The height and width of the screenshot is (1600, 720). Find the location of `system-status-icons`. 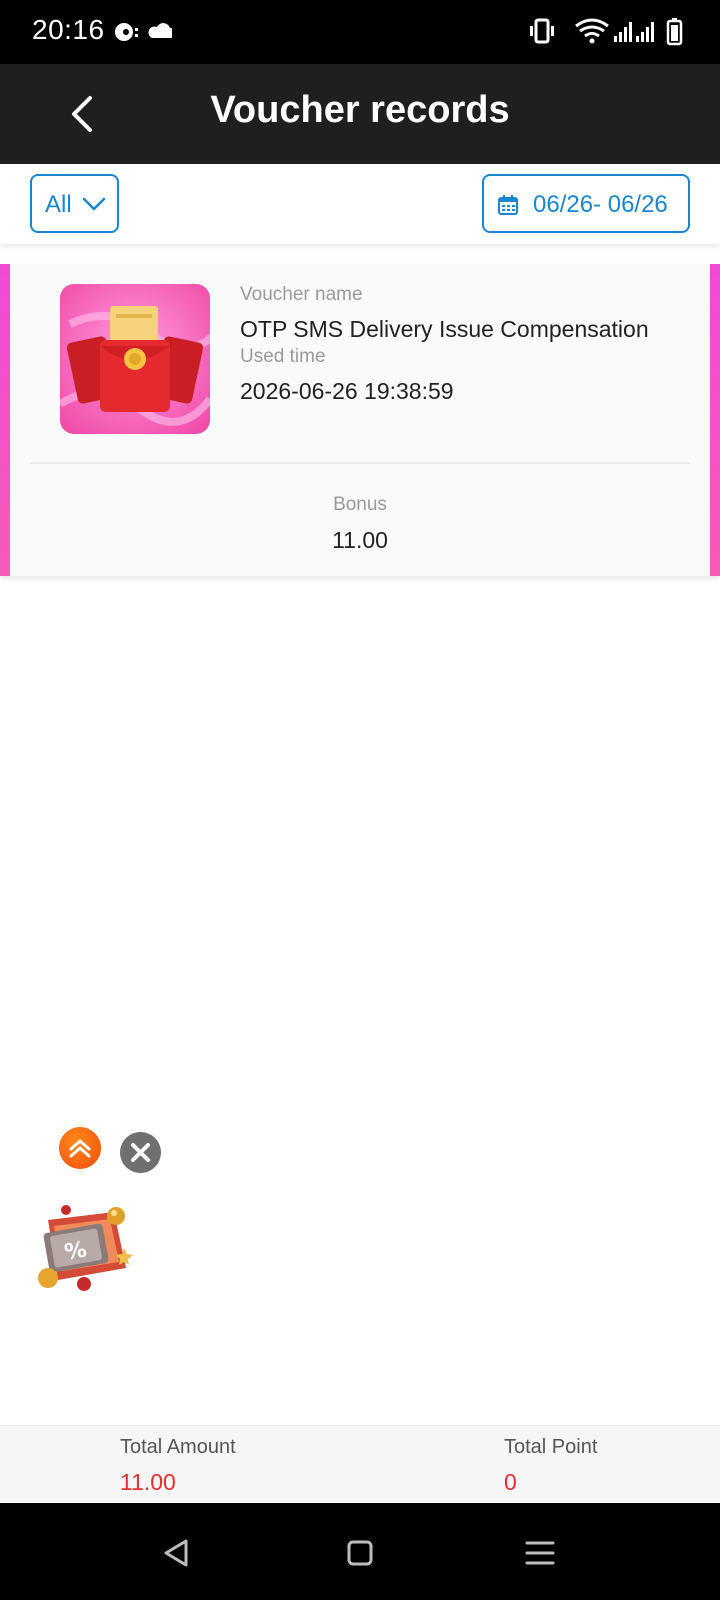

system-status-icons is located at coordinates (606, 32).